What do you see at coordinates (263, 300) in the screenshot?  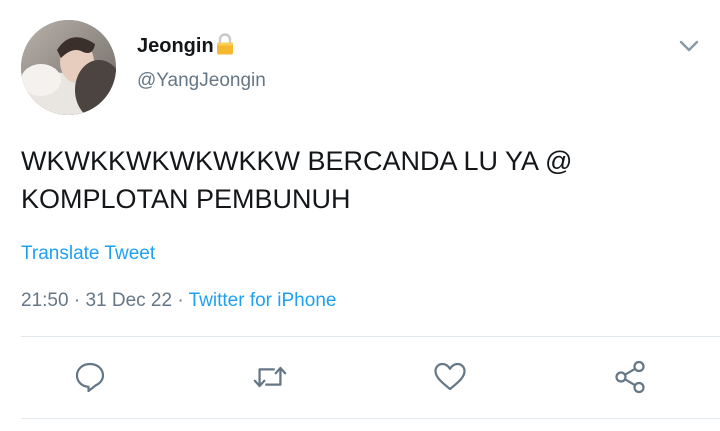 I see `tweet-source: Twitter for iPhone` at bounding box center [263, 300].